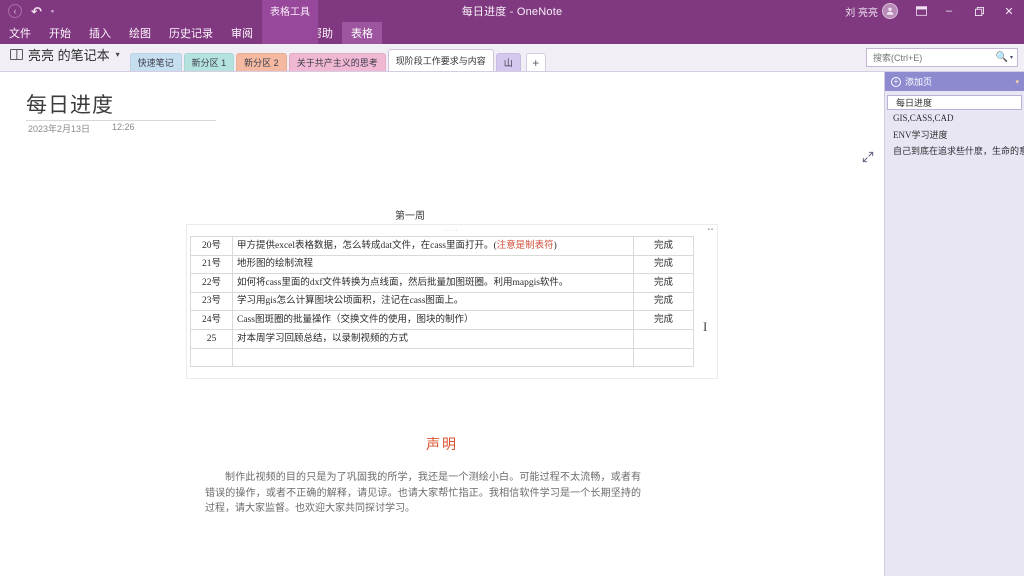 The height and width of the screenshot is (576, 1024). What do you see at coordinates (896, 81) in the screenshot?
I see `plus-circle-icon: +` at bounding box center [896, 81].